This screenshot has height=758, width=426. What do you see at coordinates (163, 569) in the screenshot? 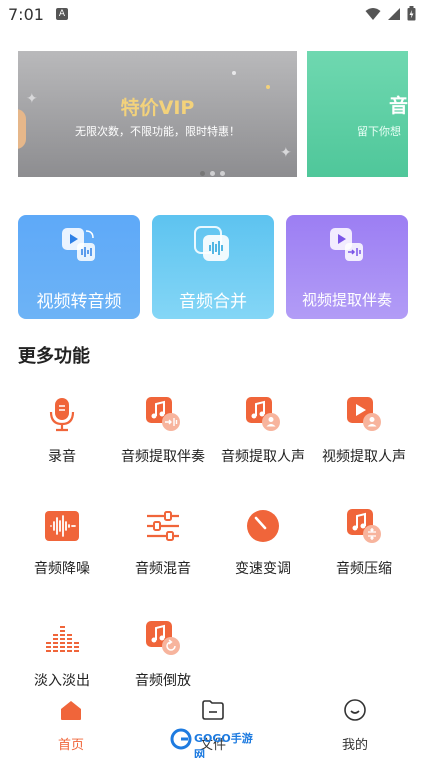
I see `tool-label: 音频混音` at bounding box center [163, 569].